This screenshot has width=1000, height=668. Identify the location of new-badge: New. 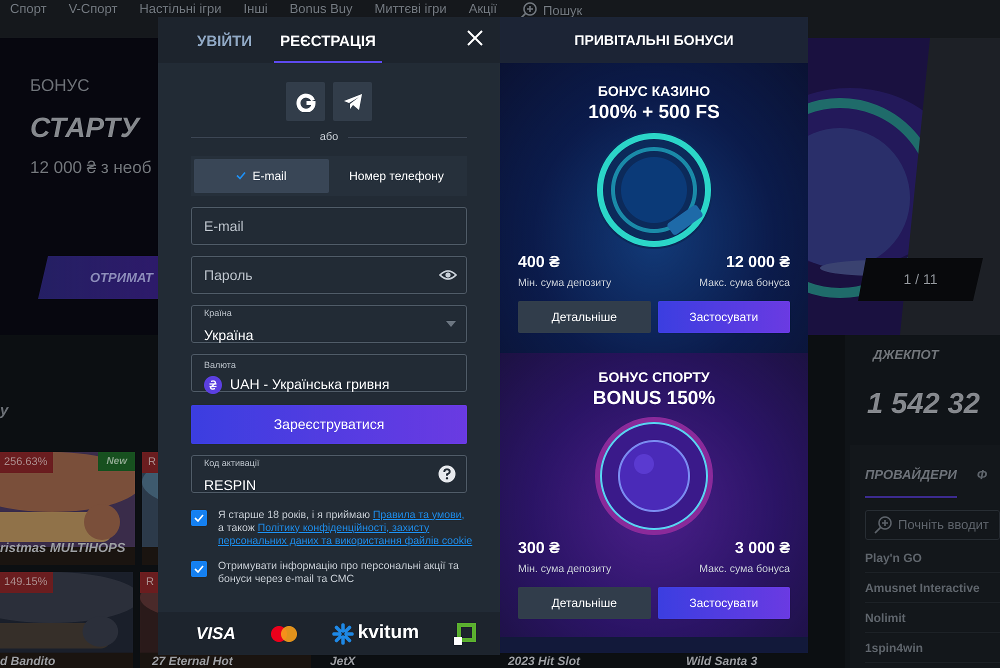
(116, 461).